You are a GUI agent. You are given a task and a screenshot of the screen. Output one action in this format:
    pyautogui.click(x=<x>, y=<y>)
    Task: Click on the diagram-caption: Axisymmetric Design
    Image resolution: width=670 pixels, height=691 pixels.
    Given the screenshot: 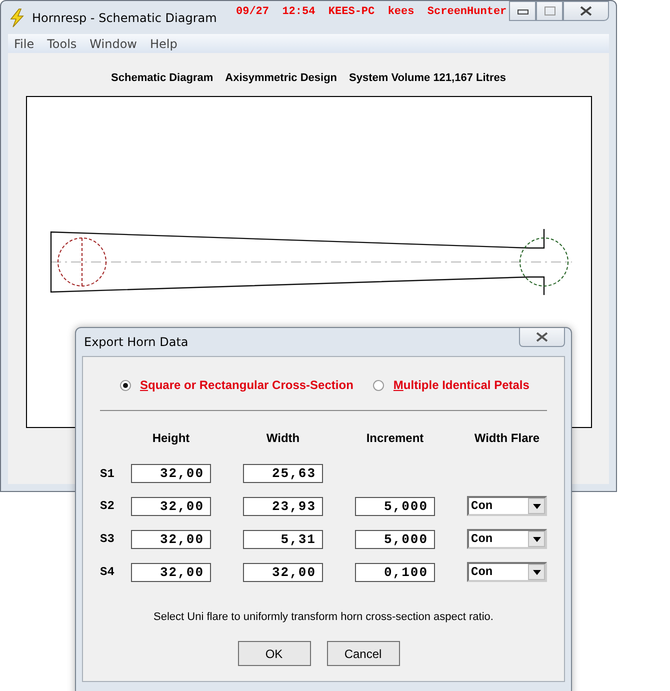 What is the action you would take?
    pyautogui.click(x=281, y=78)
    